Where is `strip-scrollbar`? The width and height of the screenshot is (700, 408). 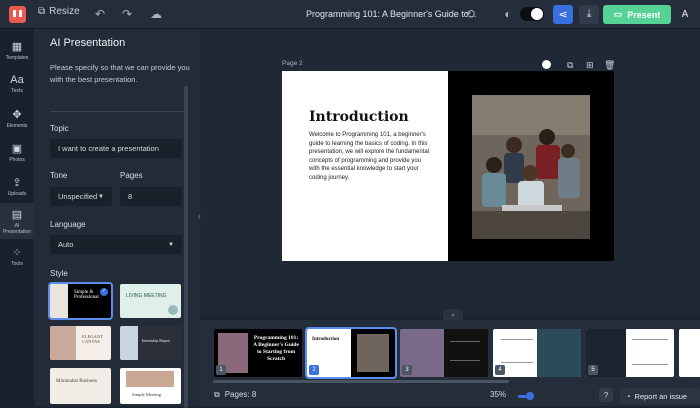 strip-scrollbar is located at coordinates (361, 381).